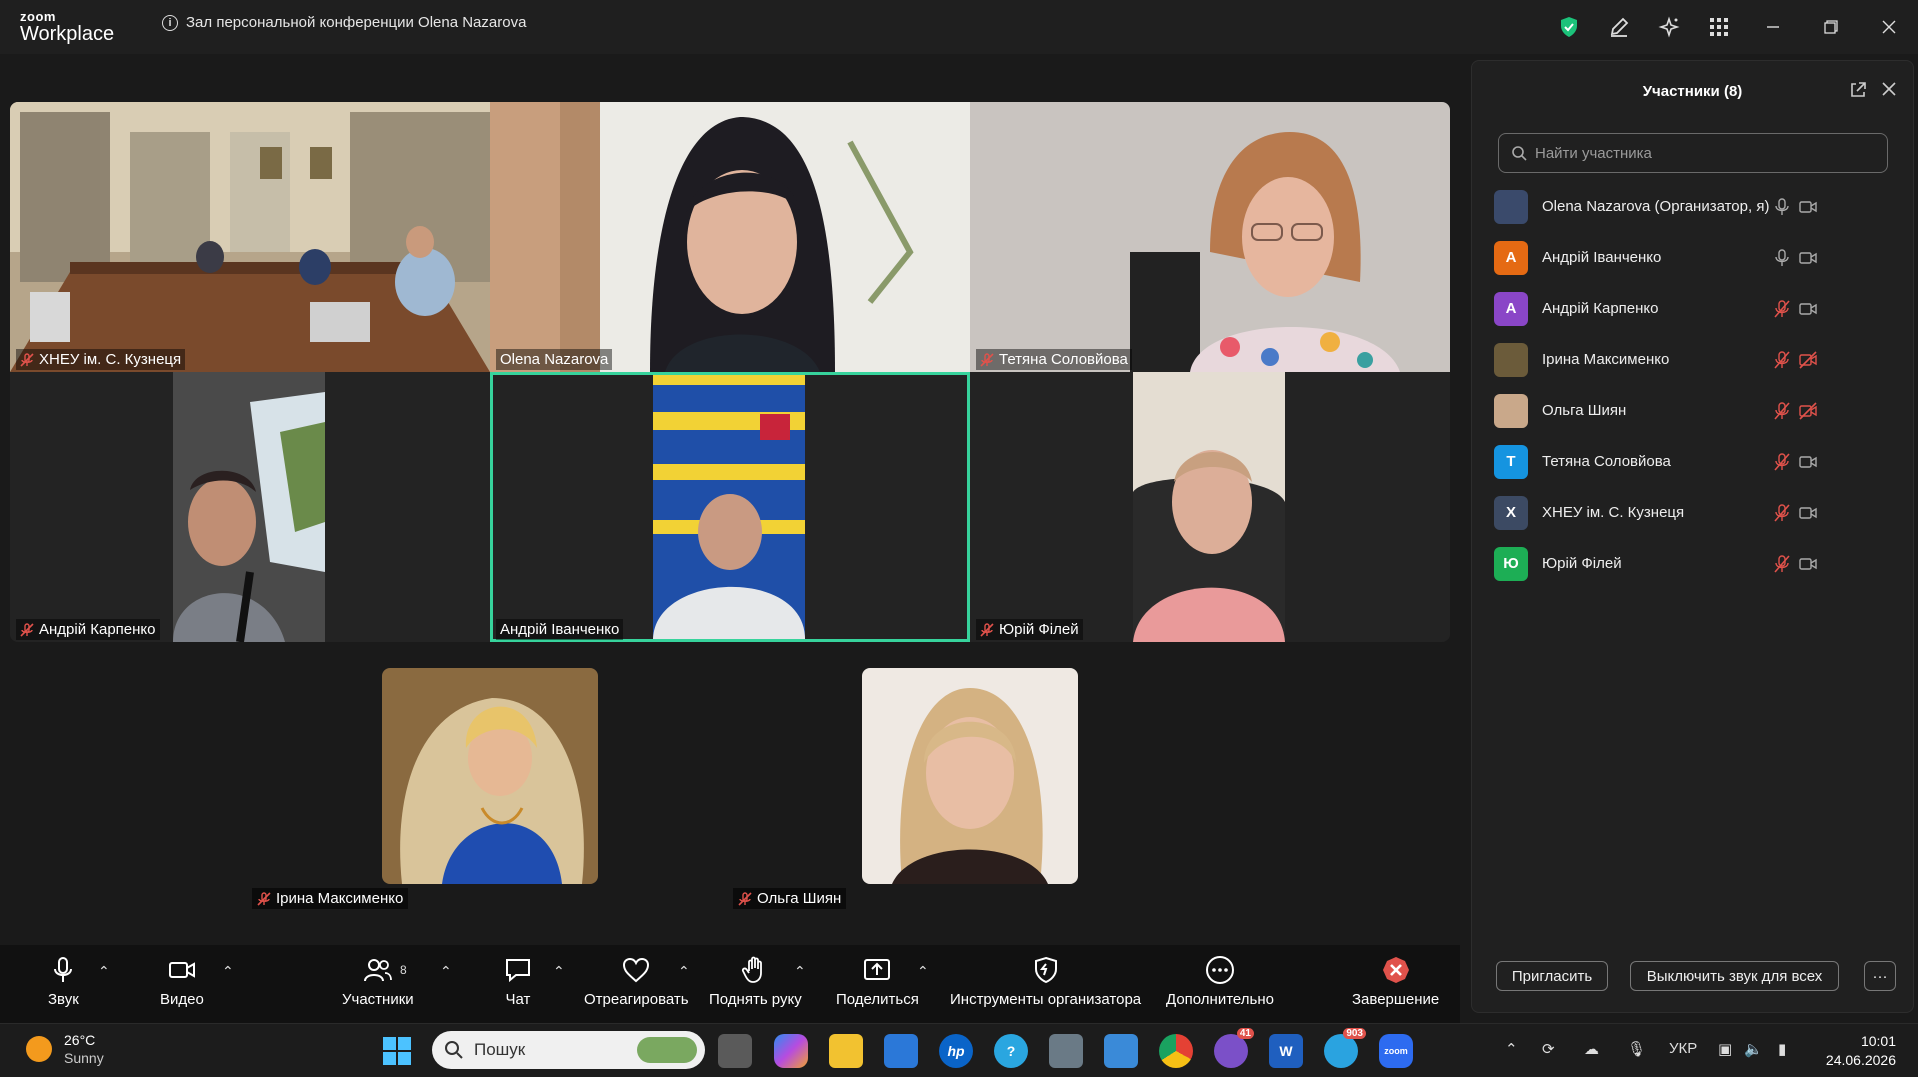 This screenshot has width=1918, height=1077. What do you see at coordinates (1699, 257) in the screenshot?
I see `participant-row: А Андрій Іванченко` at bounding box center [1699, 257].